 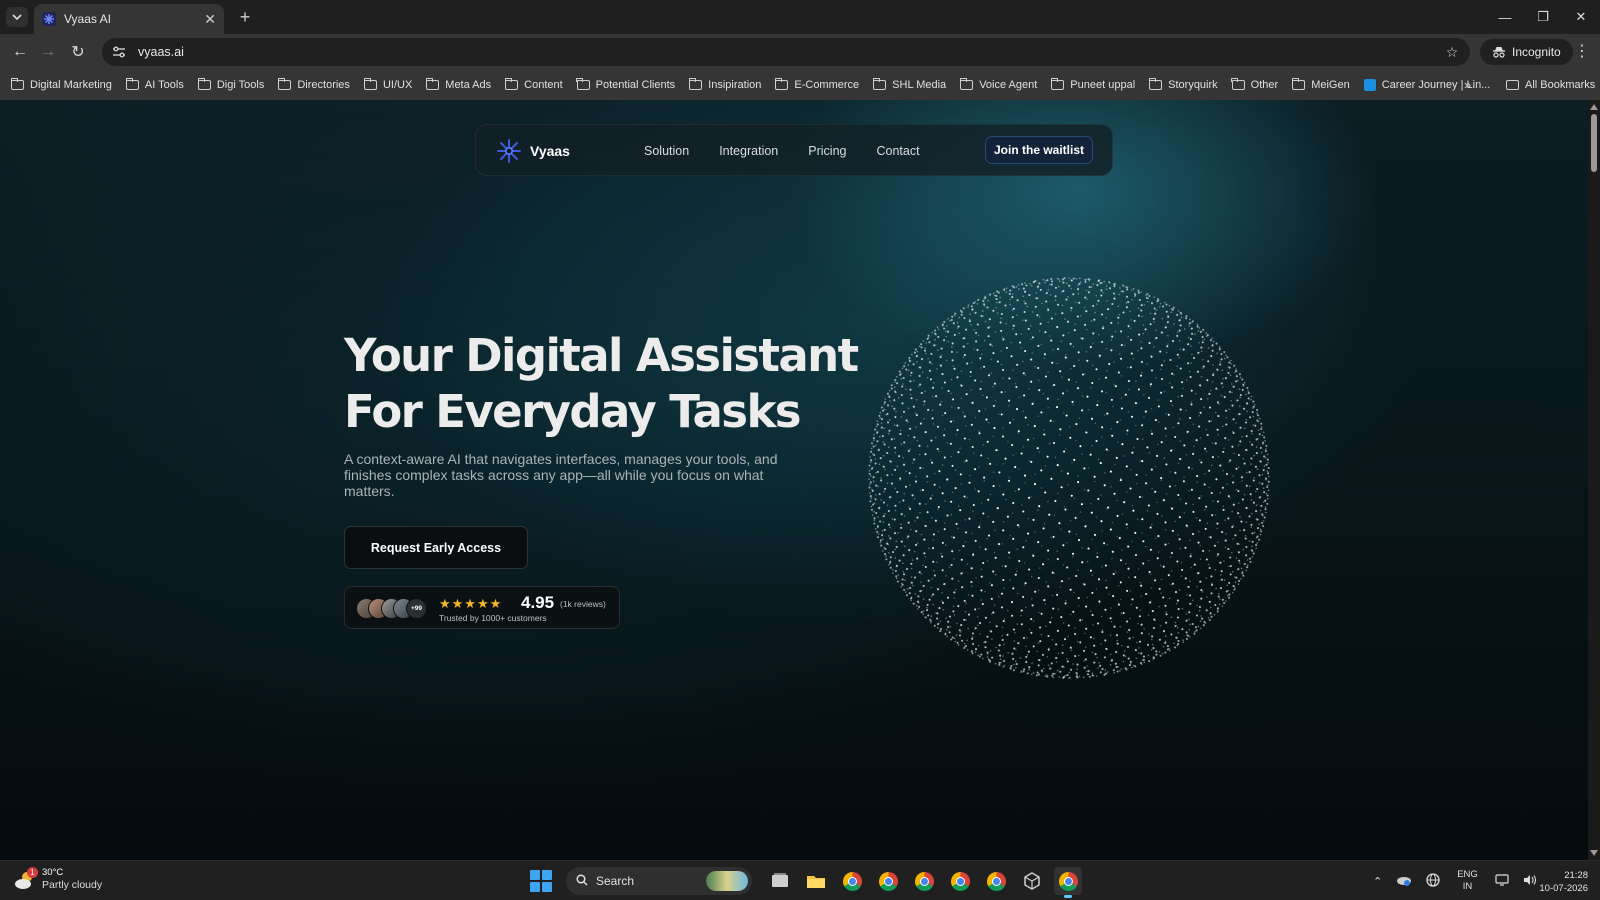 What do you see at coordinates (735, 85) in the screenshot?
I see `bookmark-label: Insipiration` at bounding box center [735, 85].